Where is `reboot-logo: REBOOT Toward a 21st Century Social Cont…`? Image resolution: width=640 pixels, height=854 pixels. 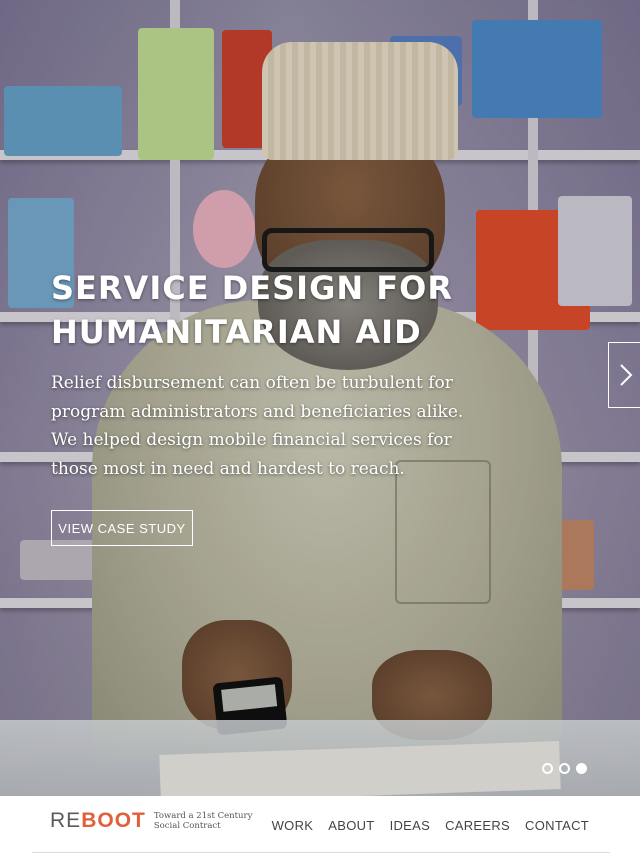 reboot-logo: REBOOT Toward a 21st Century Social Cont… is located at coordinates (151, 821).